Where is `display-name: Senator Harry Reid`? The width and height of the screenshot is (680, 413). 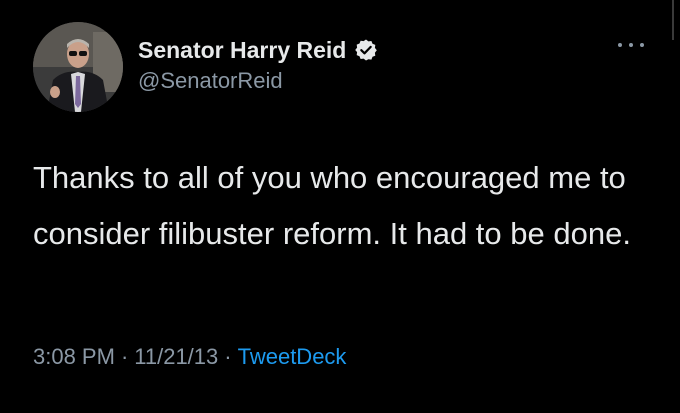
display-name: Senator Harry Reid is located at coordinates (242, 50).